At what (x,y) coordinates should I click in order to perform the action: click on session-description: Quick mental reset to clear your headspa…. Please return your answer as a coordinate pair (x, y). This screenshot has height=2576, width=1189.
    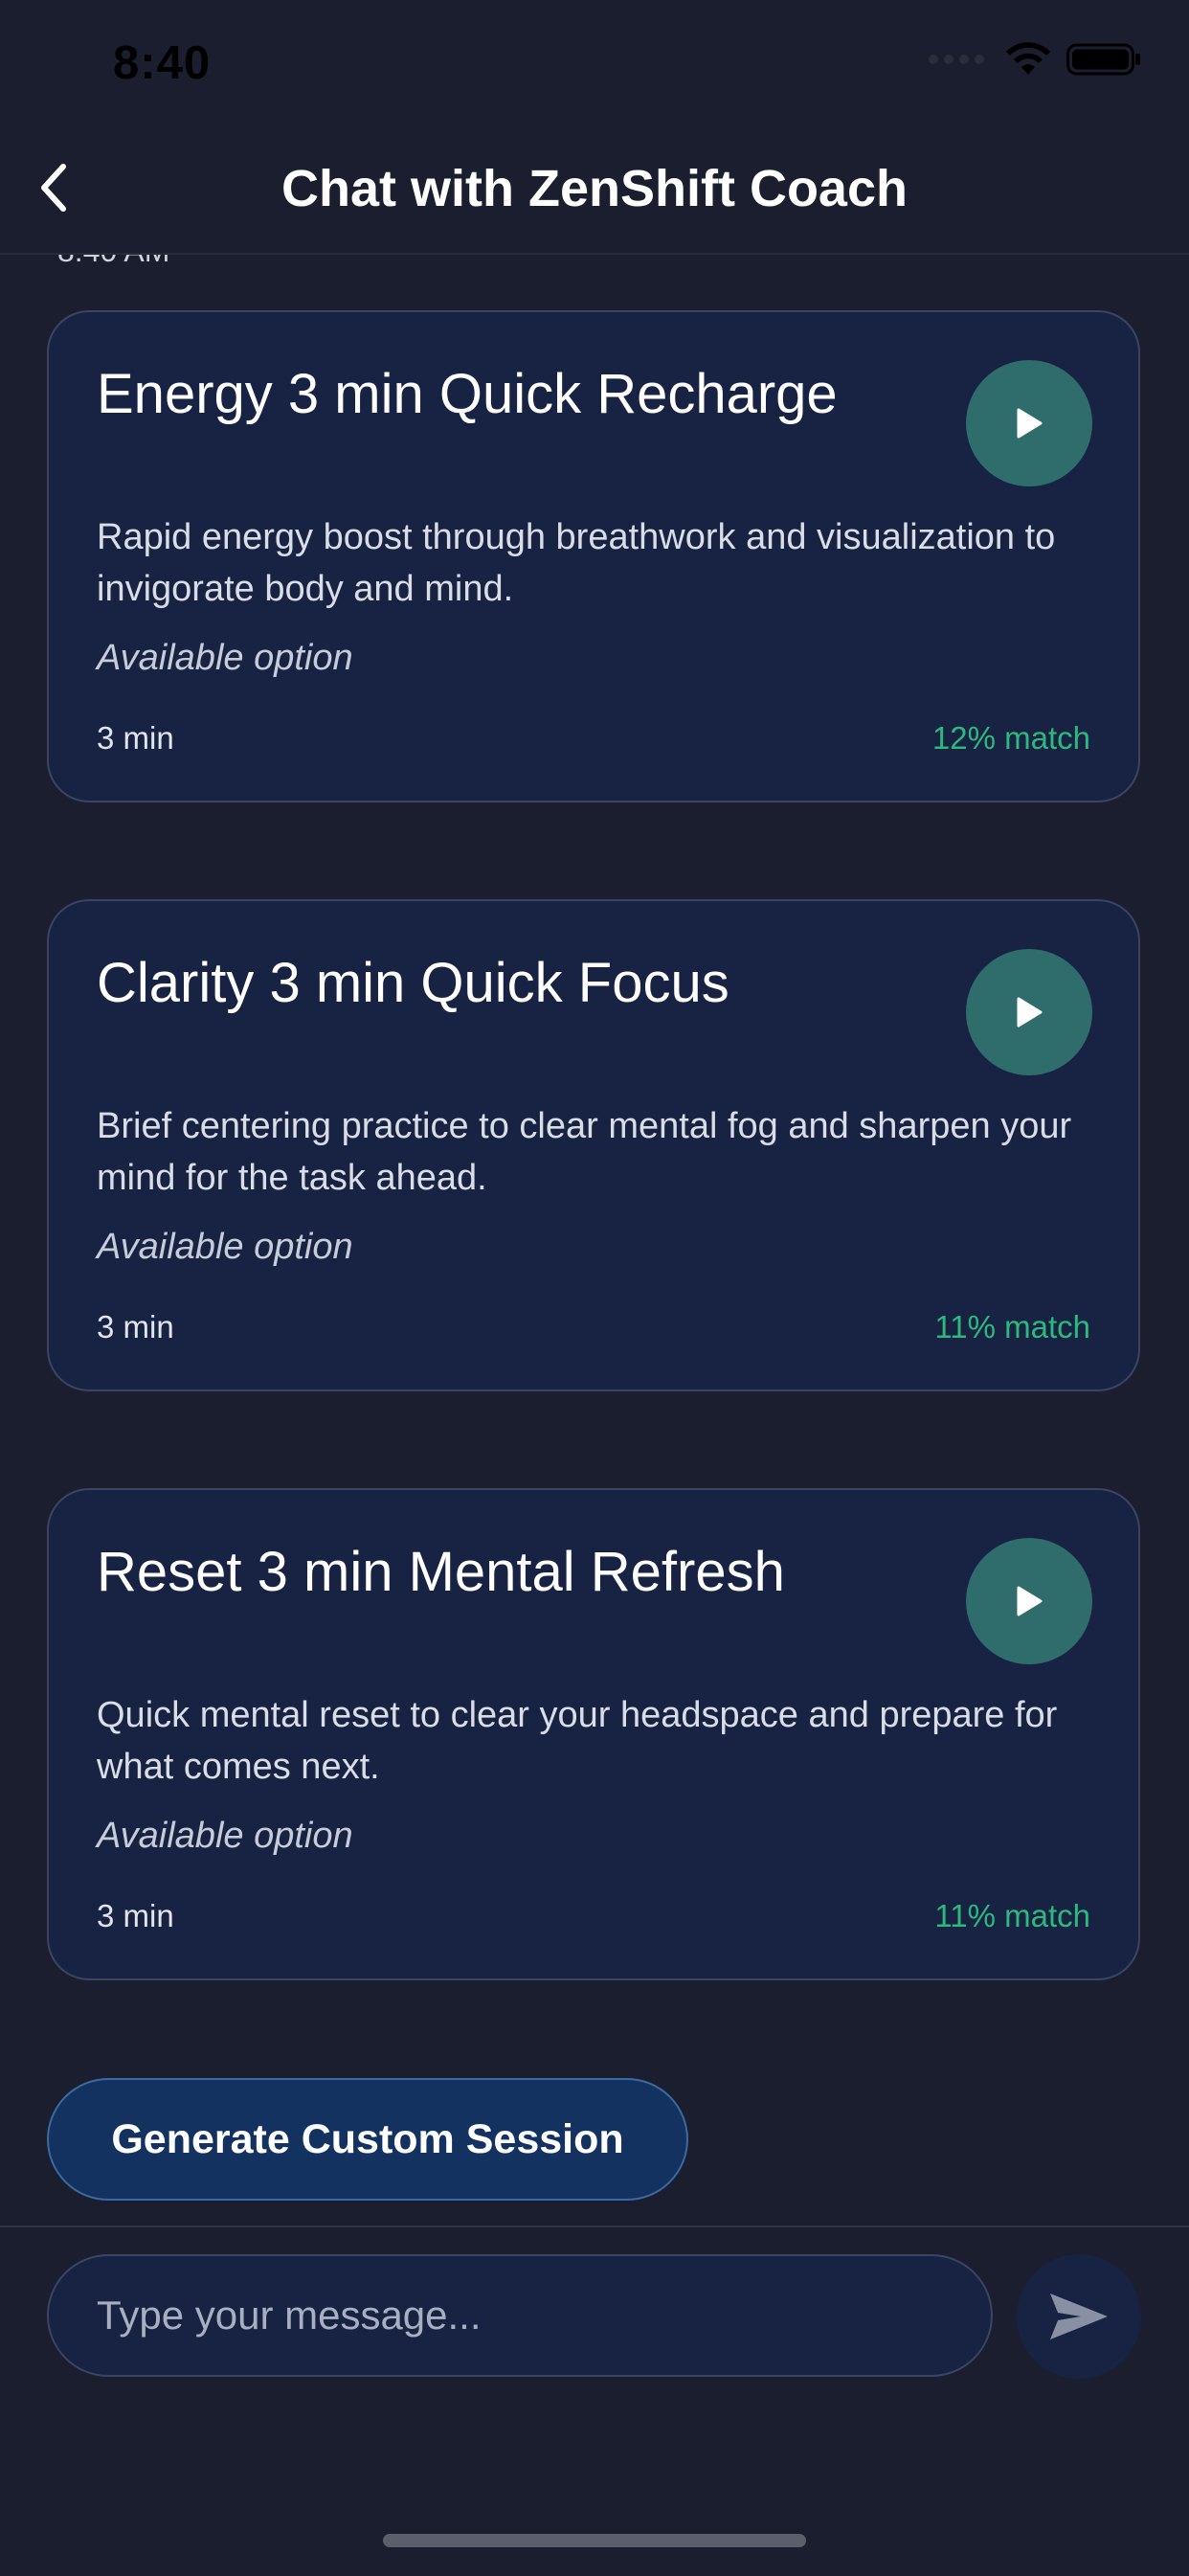
    Looking at the image, I should click on (577, 1741).